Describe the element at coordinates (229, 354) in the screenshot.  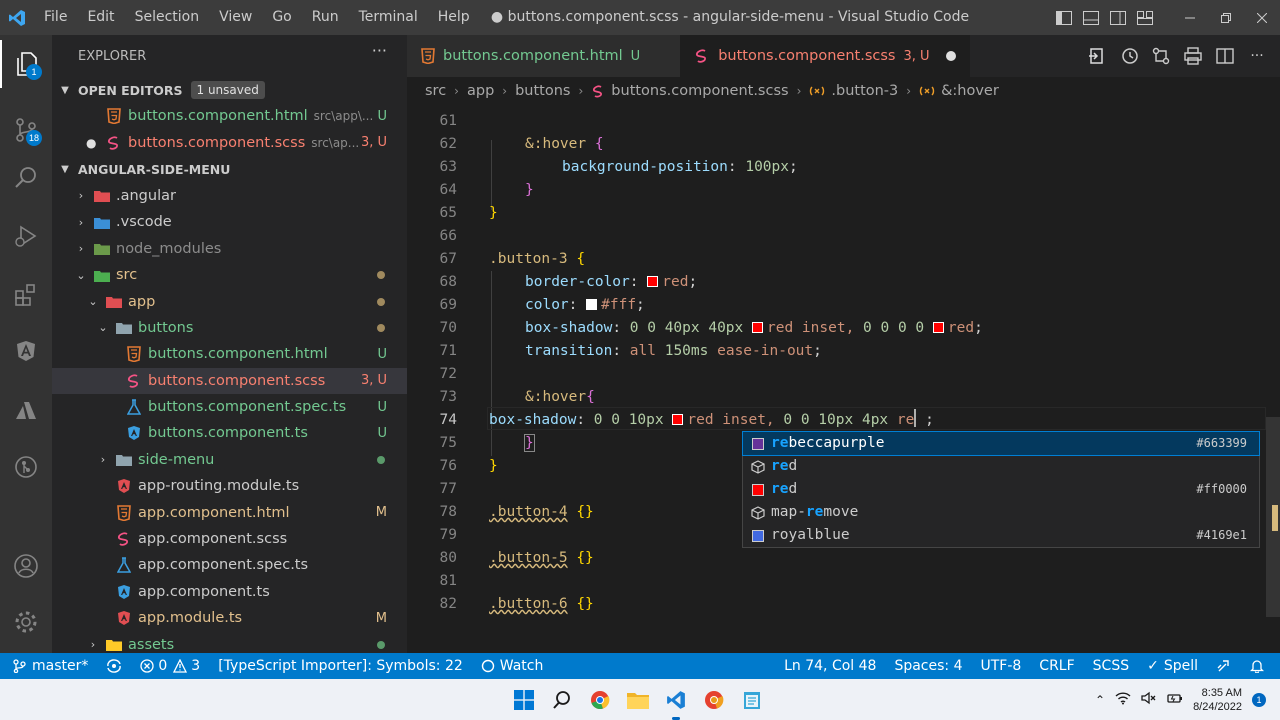
I see `tree-file: buttons.component.html U` at that location.